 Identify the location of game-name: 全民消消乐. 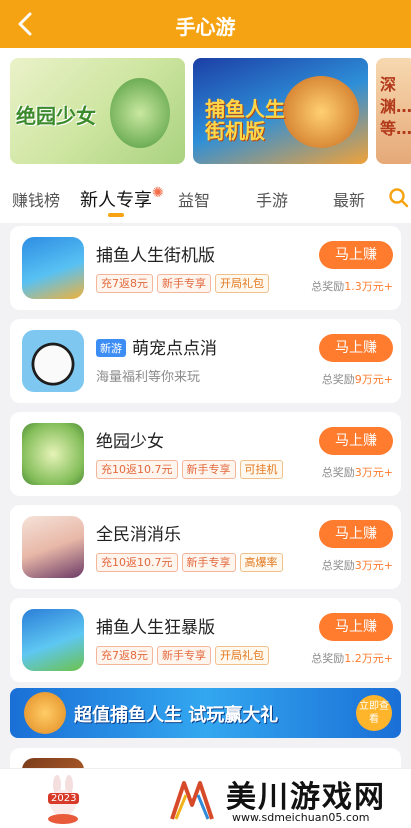
(138, 535).